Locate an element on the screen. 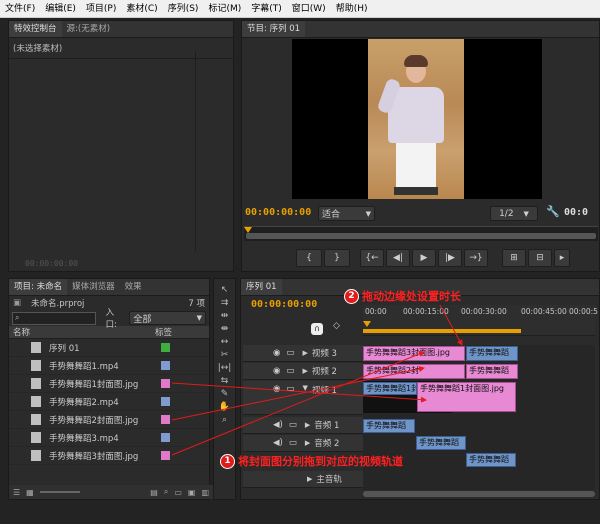 This screenshot has height=524, width=600. tab-effect-controls: 特效控制台 is located at coordinates (35, 29).